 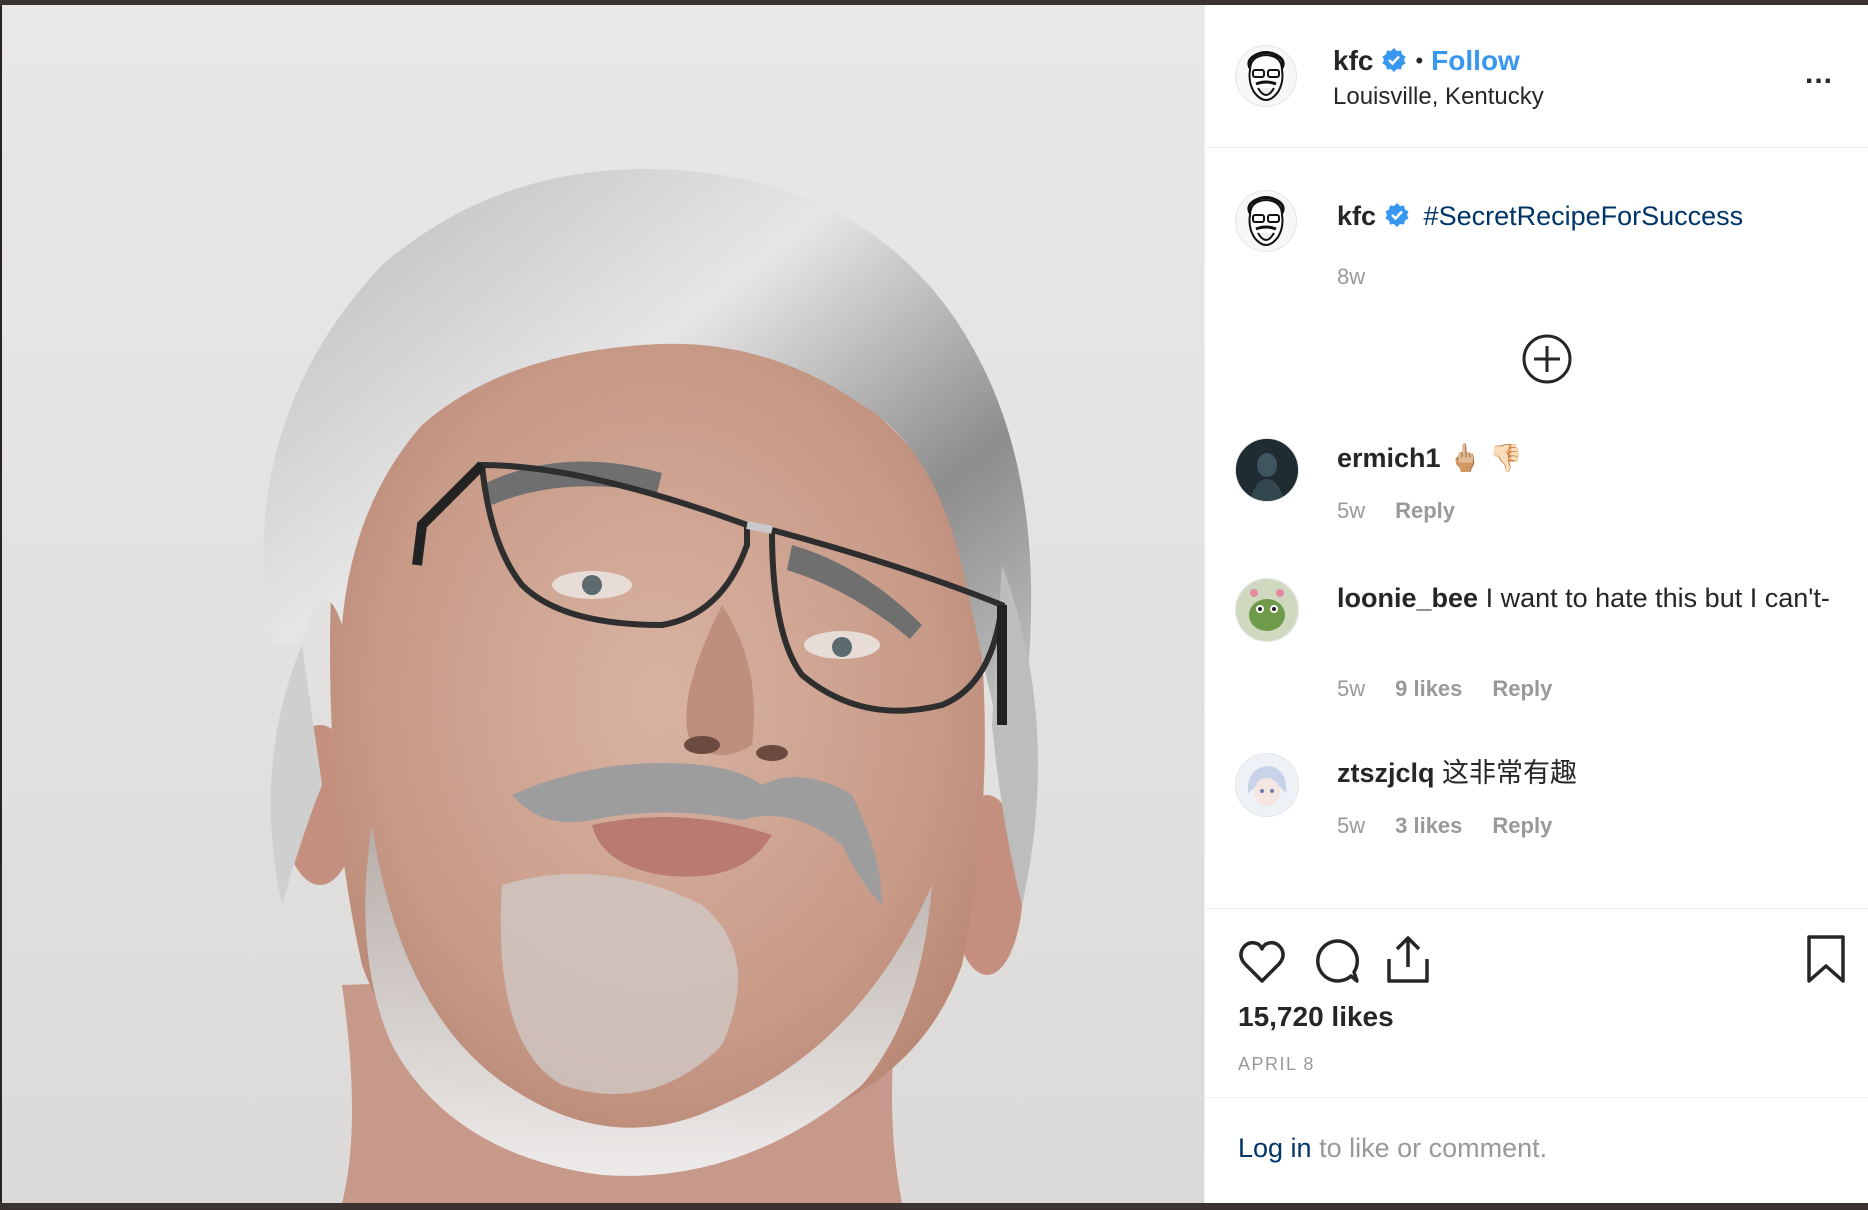 I want to click on comment-text: ermich1 🖕🏼 👎🏻, so click(x=1587, y=458).